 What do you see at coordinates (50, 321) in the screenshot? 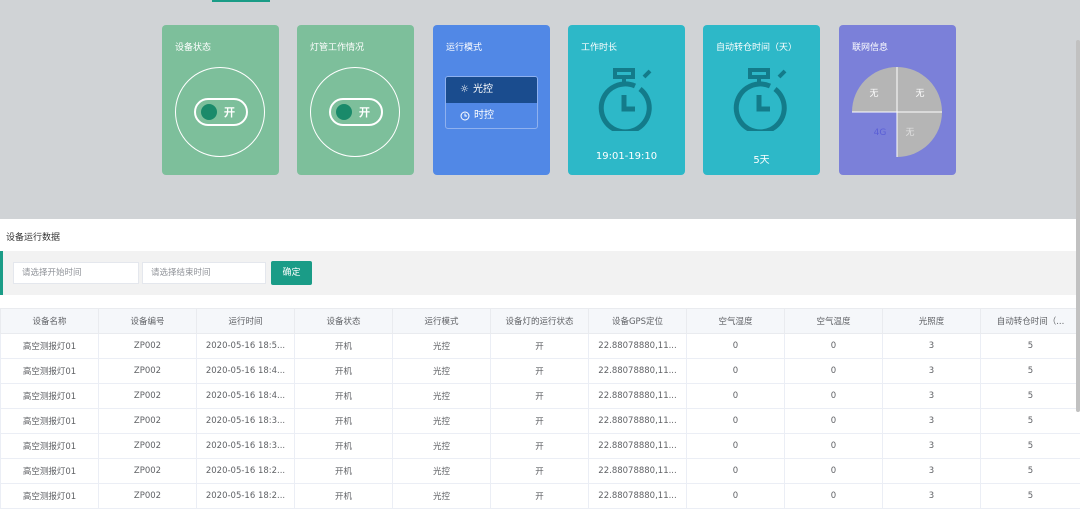
I see `column-header: 设备名称` at bounding box center [50, 321].